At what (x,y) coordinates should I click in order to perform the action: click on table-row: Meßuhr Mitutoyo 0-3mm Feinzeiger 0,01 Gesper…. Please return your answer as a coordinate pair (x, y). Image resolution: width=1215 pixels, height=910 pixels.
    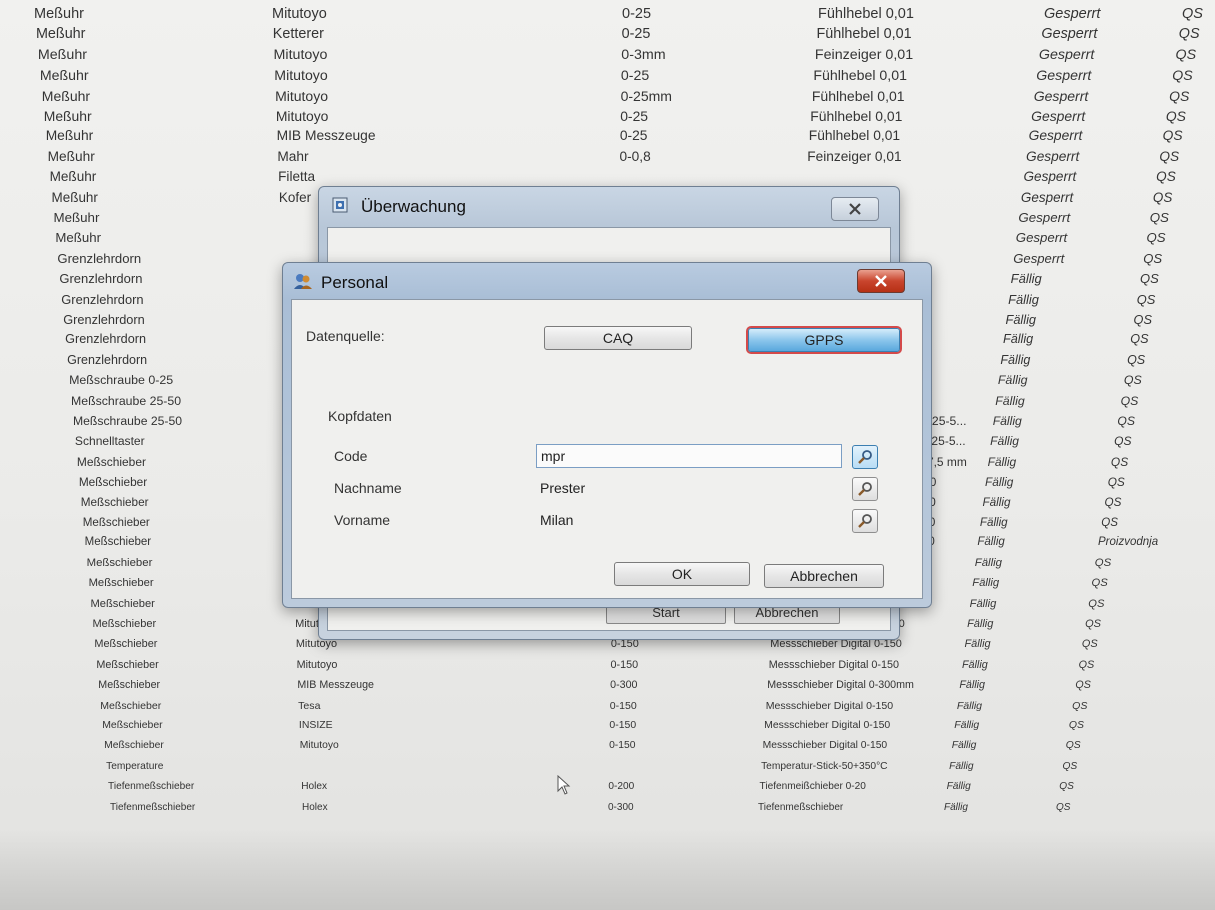
    Looking at the image, I should click on (607, 57).